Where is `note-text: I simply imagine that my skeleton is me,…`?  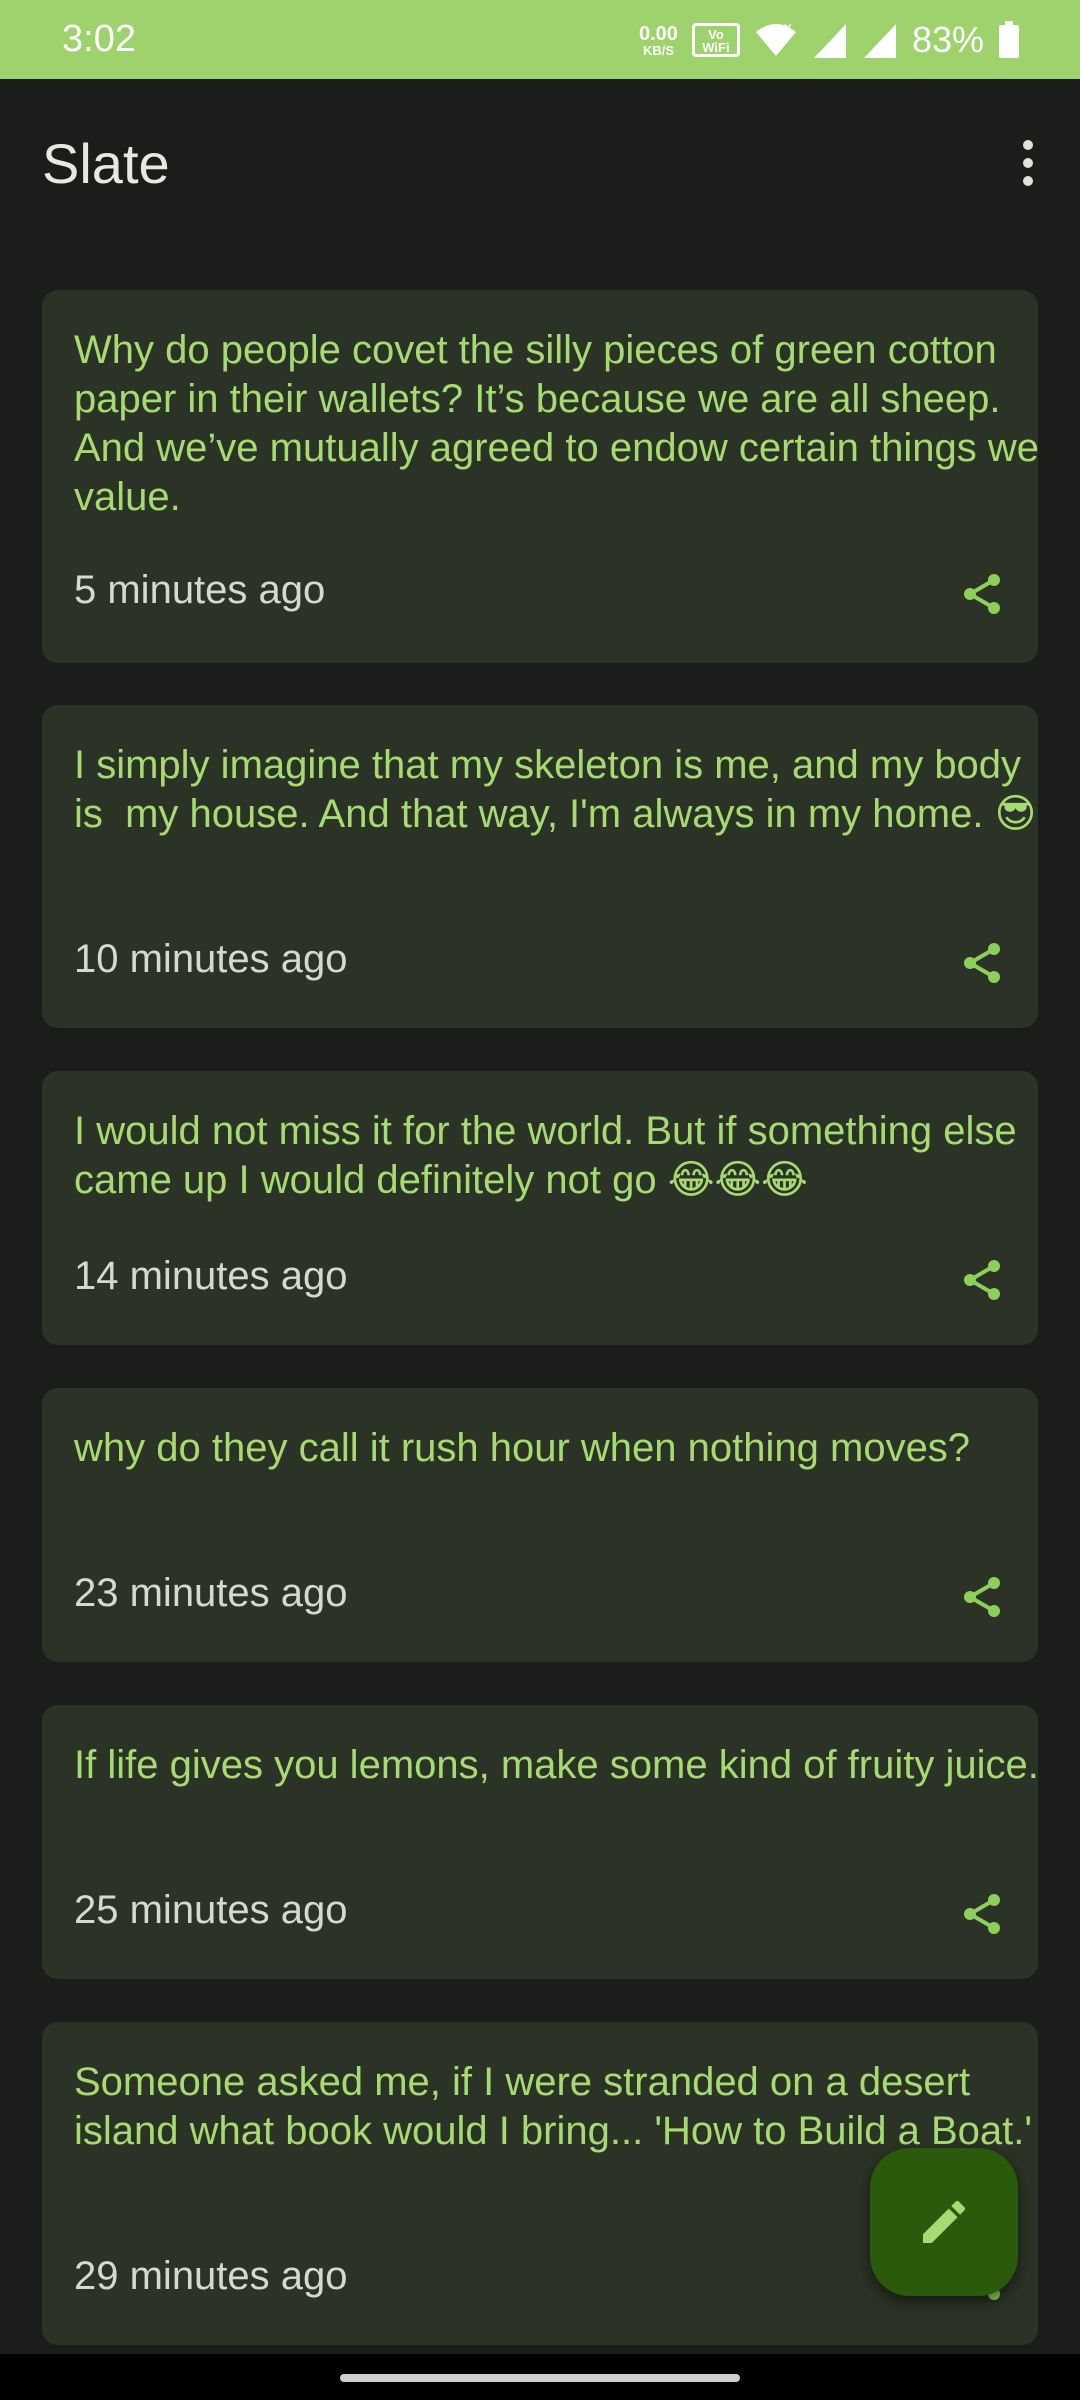
note-text: I simply imagine that my skeleton is me,… is located at coordinates (555, 789).